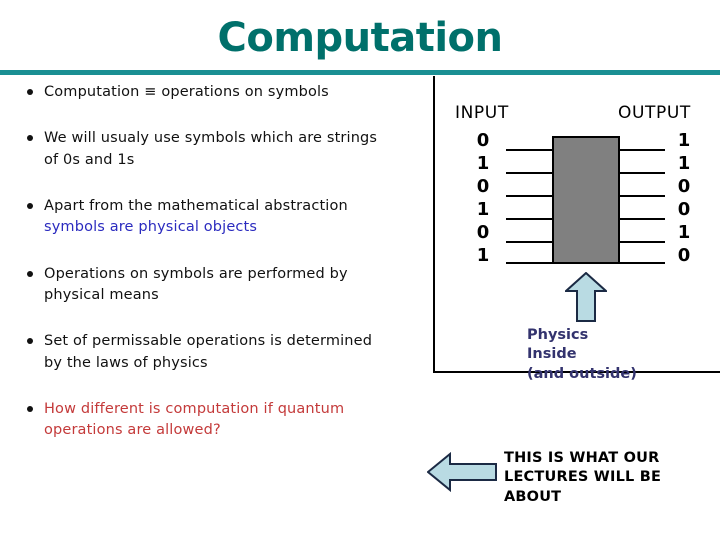 This screenshot has width=720, height=540. What do you see at coordinates (582, 355) in the screenshot?
I see `physics-inside-note: Physics Inside (and outside)` at bounding box center [582, 355].